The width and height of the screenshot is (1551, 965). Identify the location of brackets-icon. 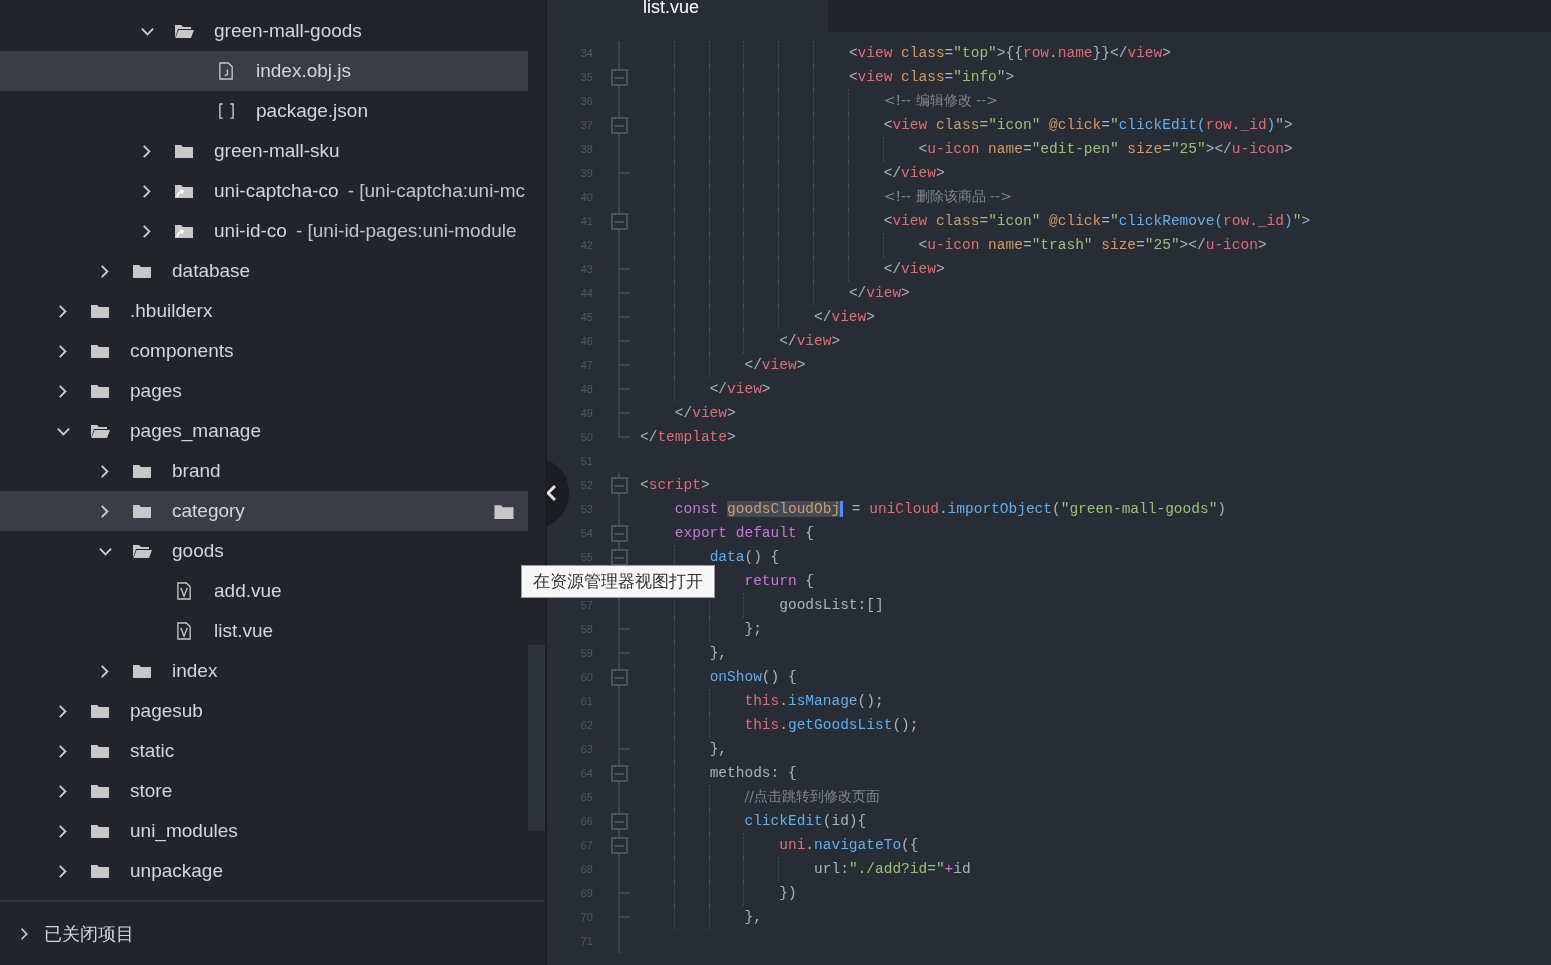
(226, 111).